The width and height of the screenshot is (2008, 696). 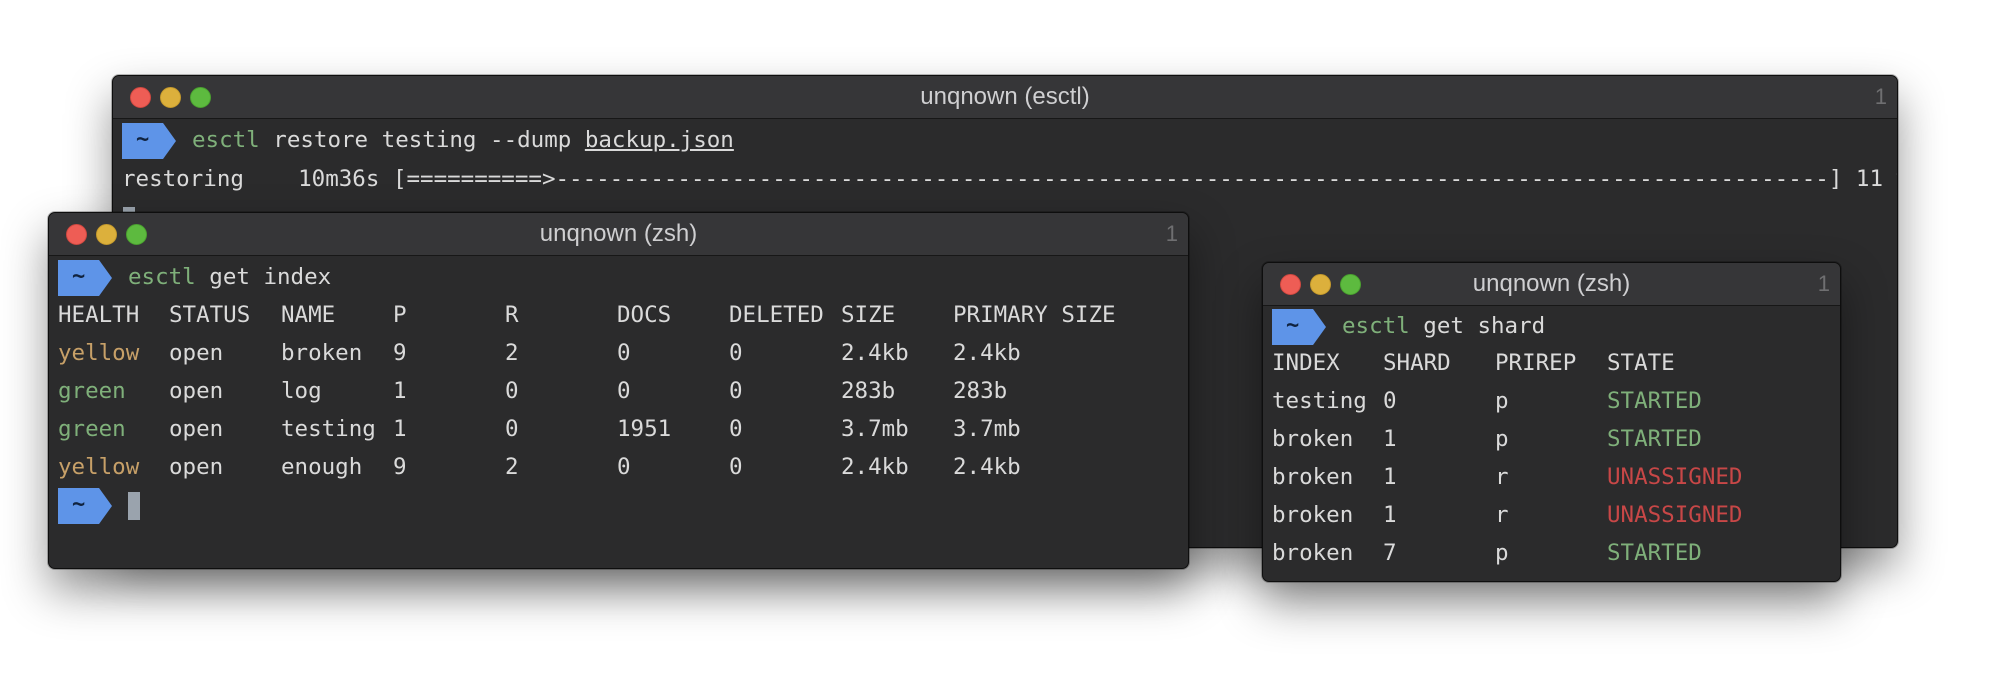 I want to click on table-row: broken 7 p STARTED, so click(x=1552, y=553).